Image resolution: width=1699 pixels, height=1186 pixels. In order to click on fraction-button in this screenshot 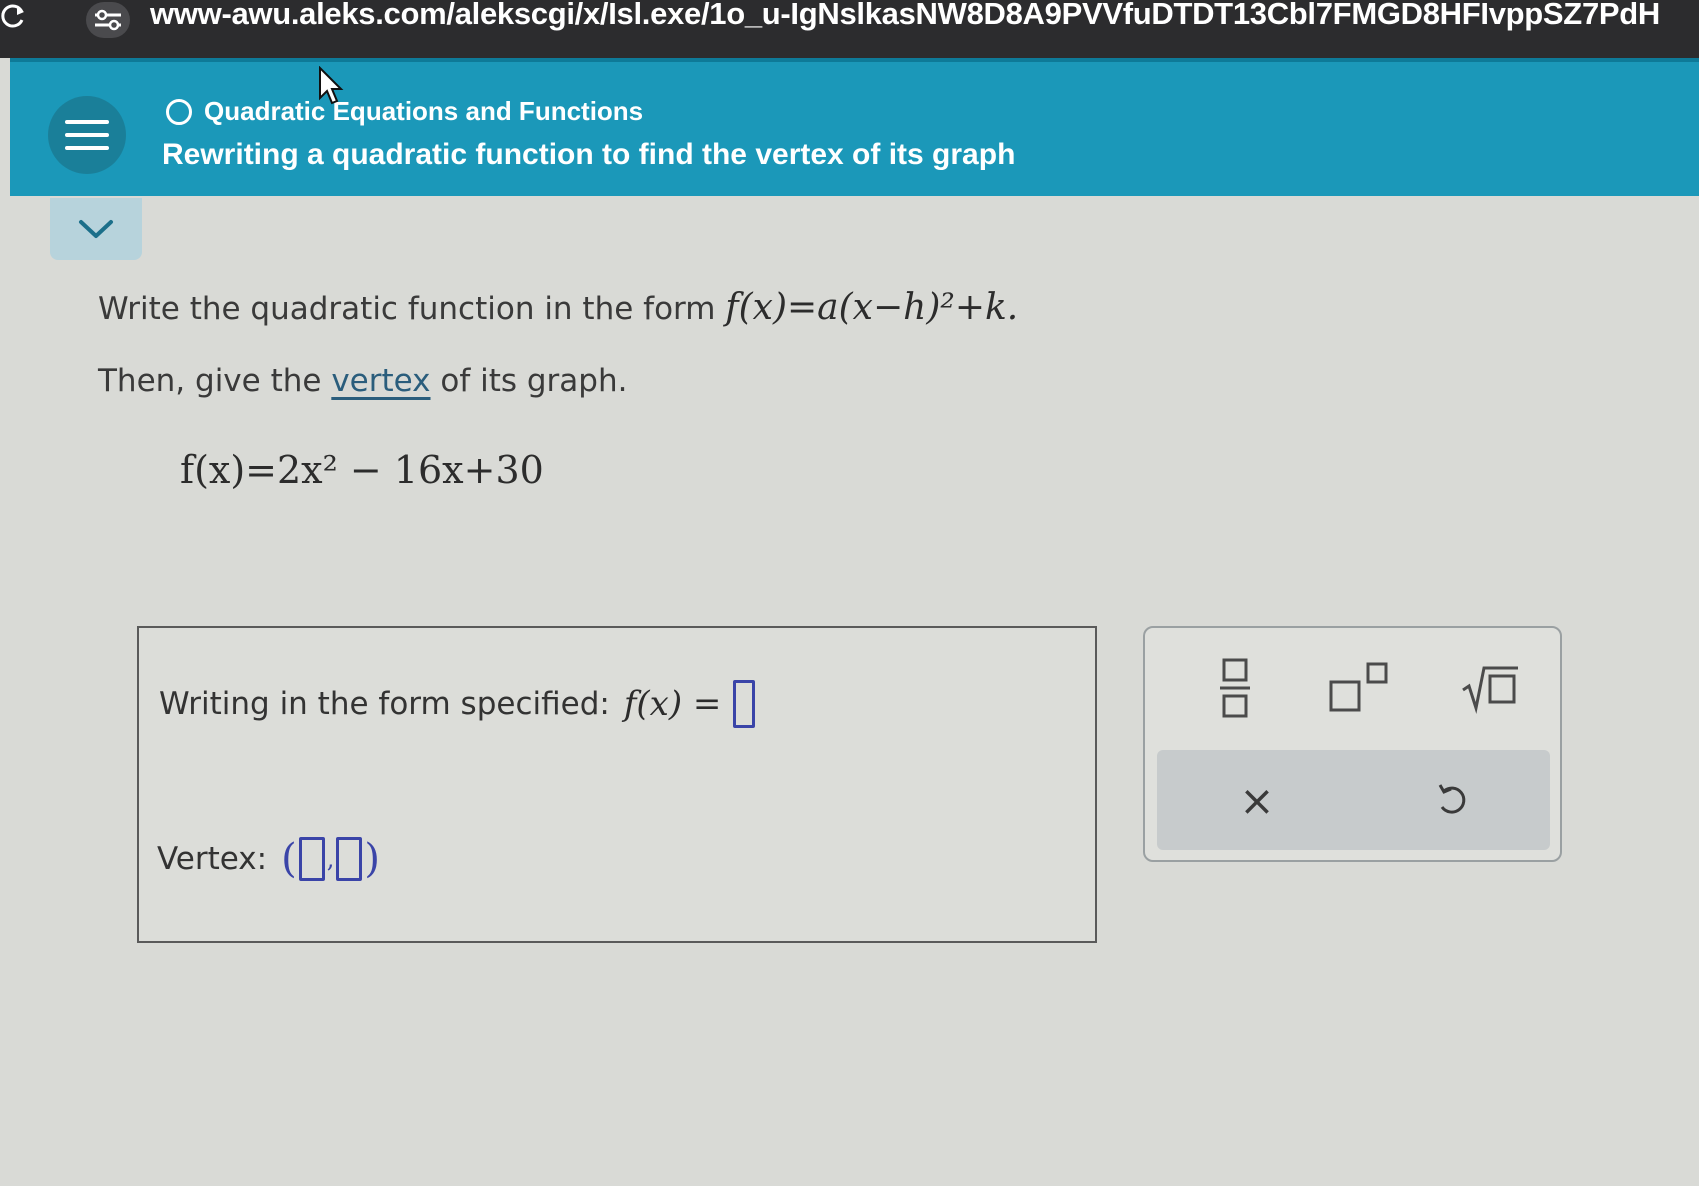, I will do `click(1235, 688)`.